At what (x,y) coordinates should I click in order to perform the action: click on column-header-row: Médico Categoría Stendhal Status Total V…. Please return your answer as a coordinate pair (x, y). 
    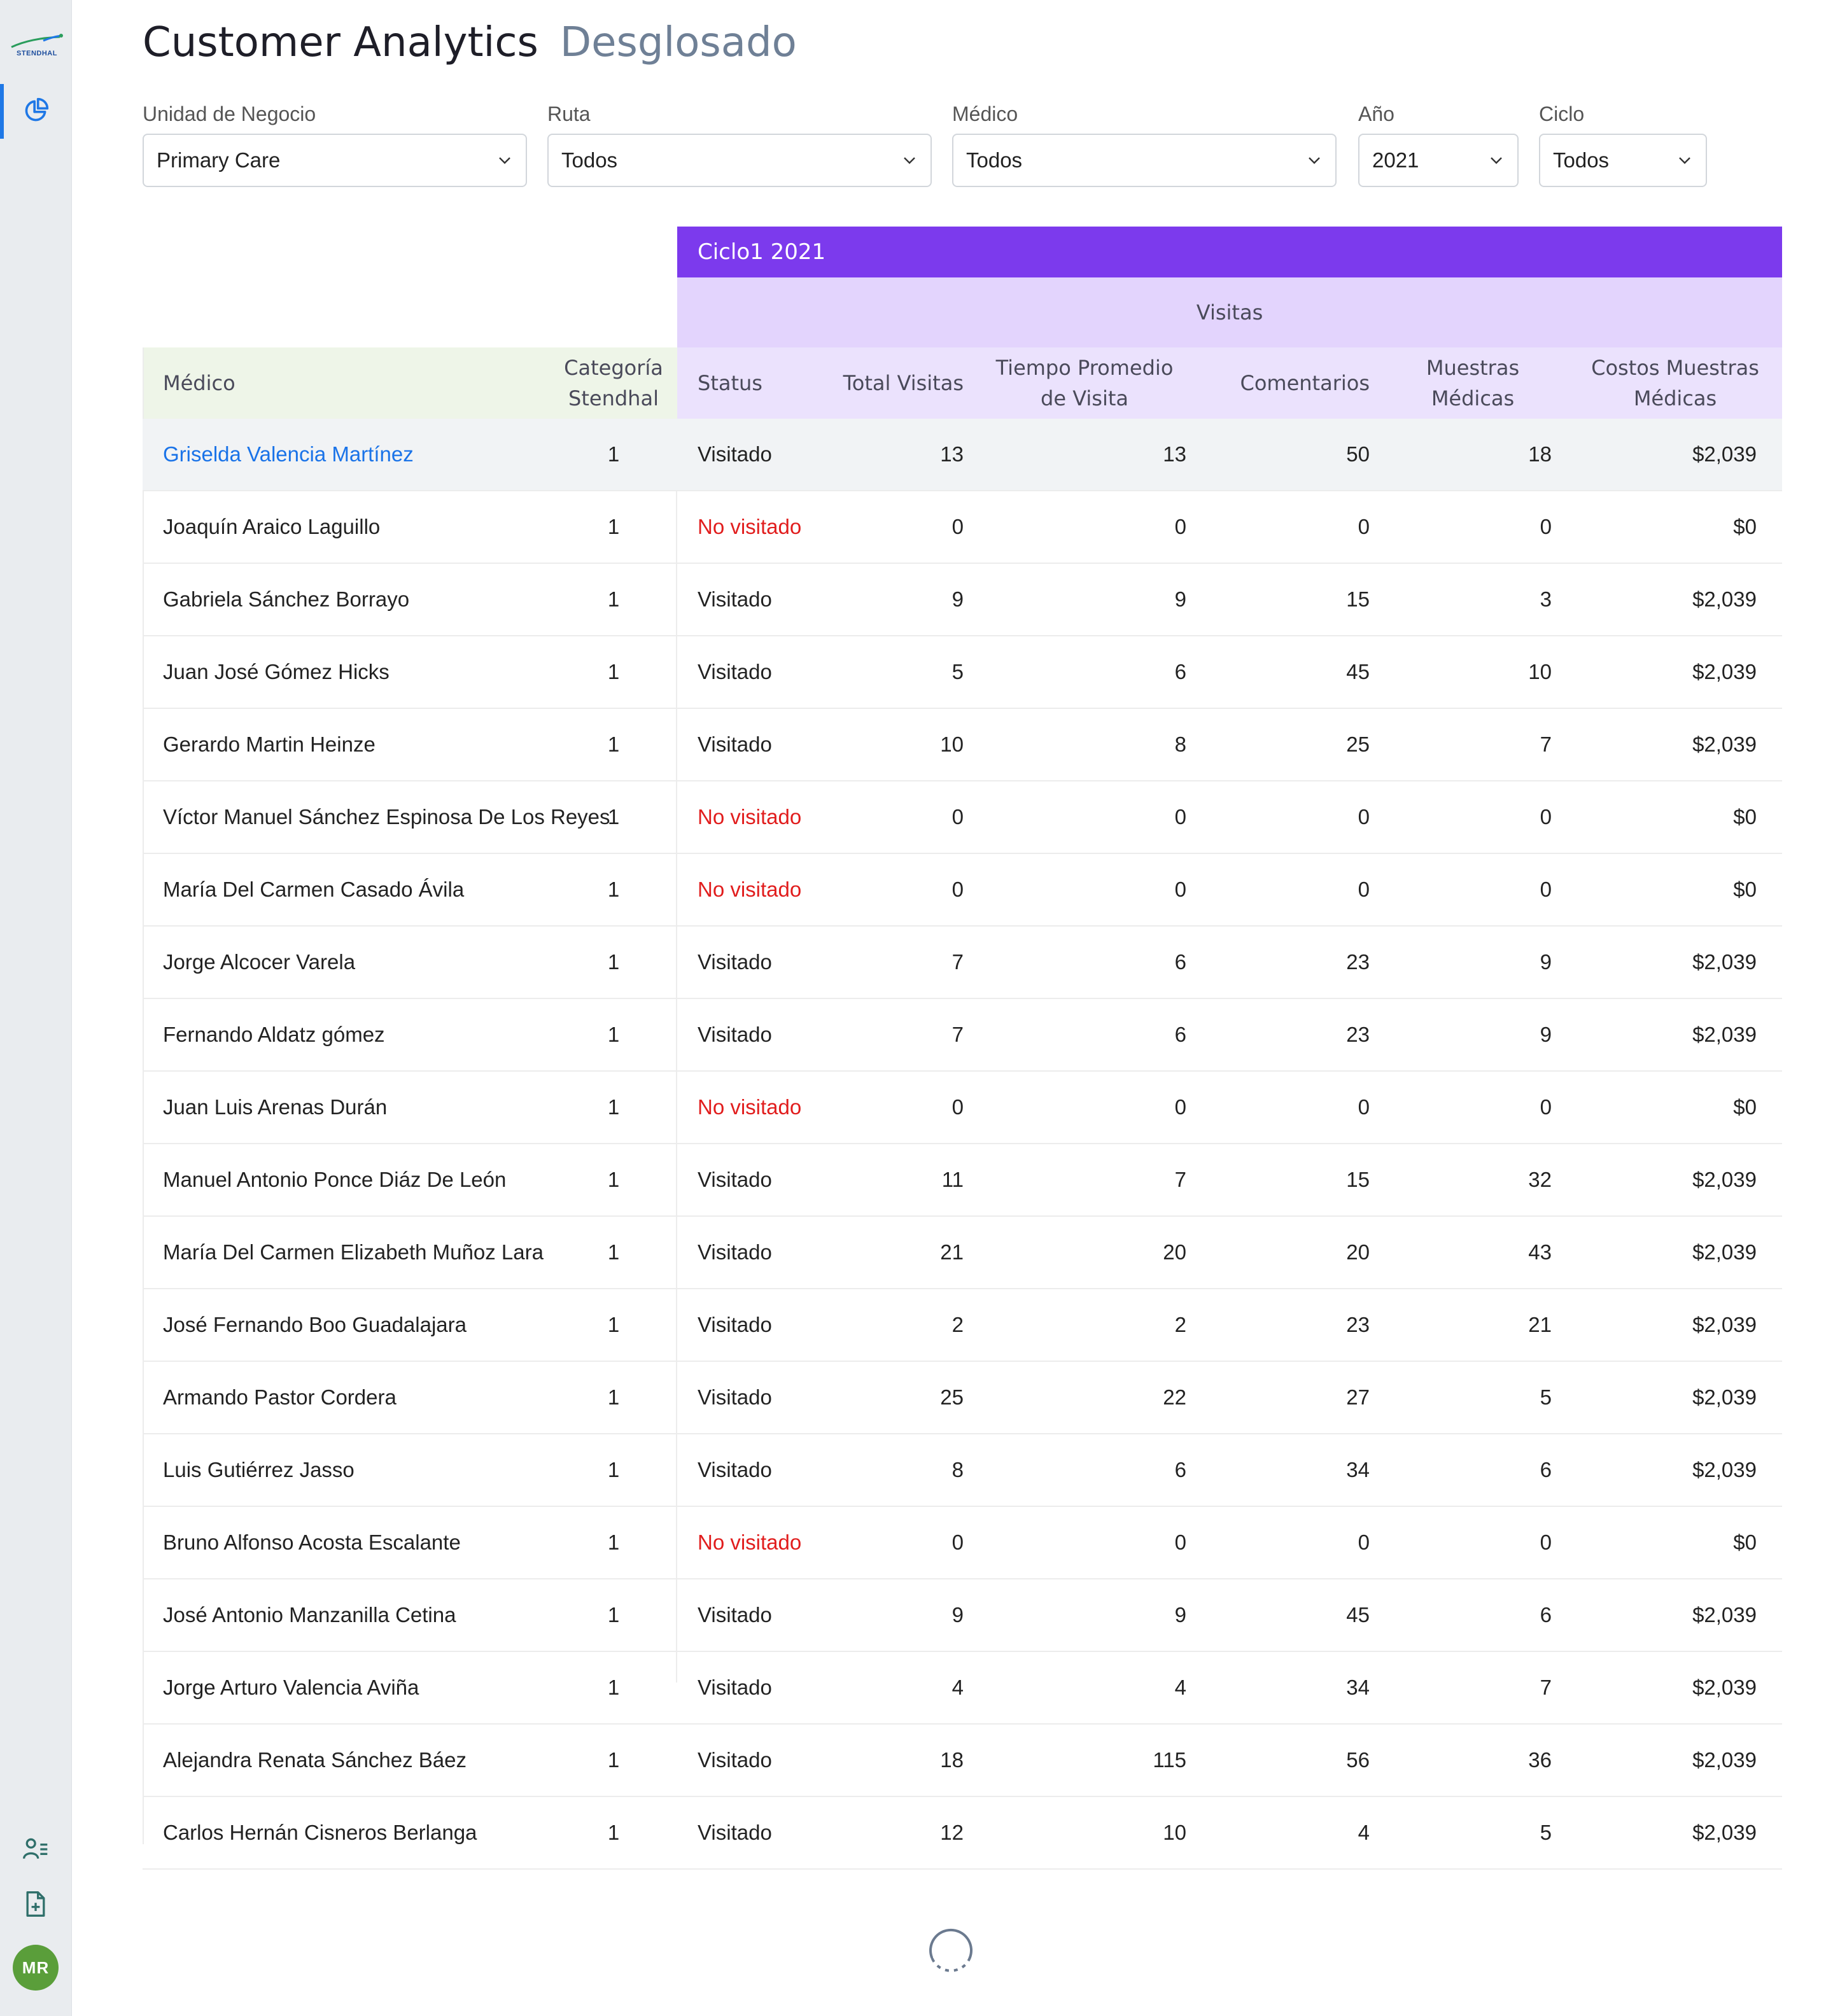
    Looking at the image, I should click on (962, 383).